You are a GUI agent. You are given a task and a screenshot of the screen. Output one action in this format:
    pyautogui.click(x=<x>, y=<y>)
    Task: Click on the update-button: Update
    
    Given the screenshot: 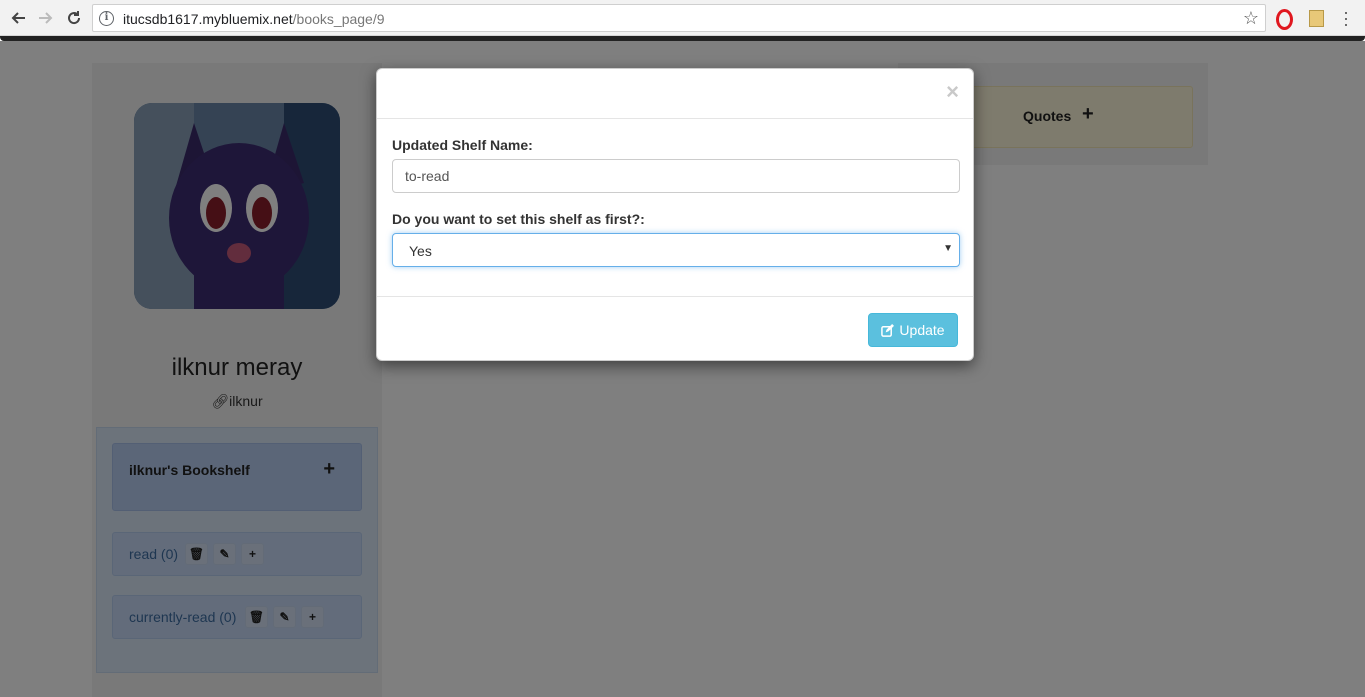 What is the action you would take?
    pyautogui.click(x=913, y=330)
    